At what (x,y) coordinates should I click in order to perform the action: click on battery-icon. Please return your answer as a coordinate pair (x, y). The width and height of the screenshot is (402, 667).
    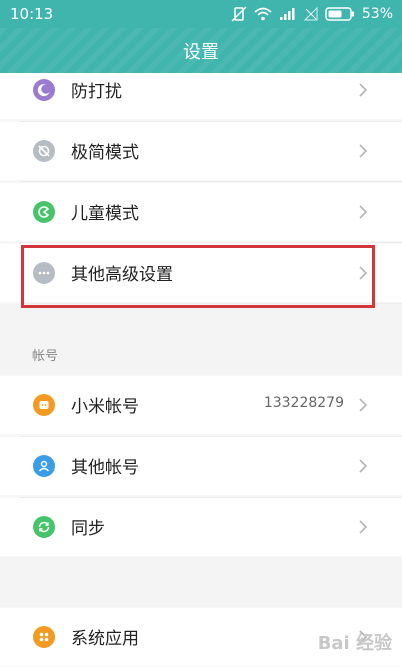
    Looking at the image, I should click on (339, 14).